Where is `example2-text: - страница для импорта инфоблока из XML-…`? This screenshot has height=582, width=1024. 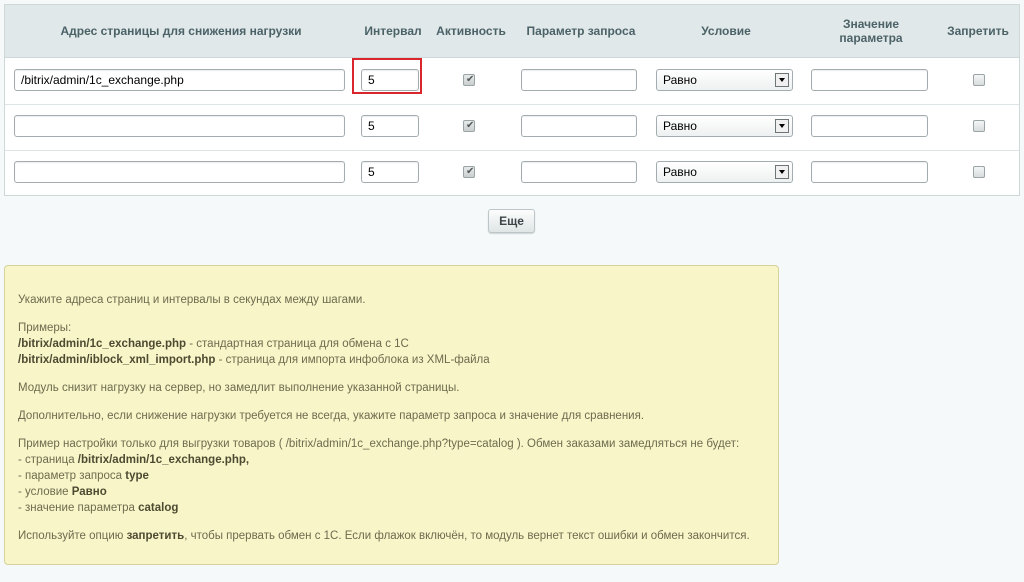
example2-text: - страница для импорта инфоблока из XML-… is located at coordinates (352, 360).